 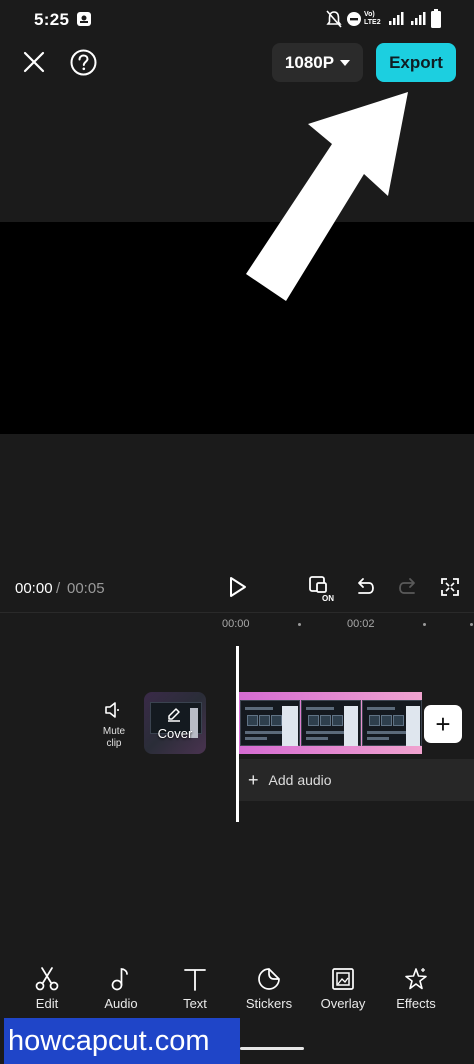 I want to click on tool-audio: Audio, so click(x=121, y=988).